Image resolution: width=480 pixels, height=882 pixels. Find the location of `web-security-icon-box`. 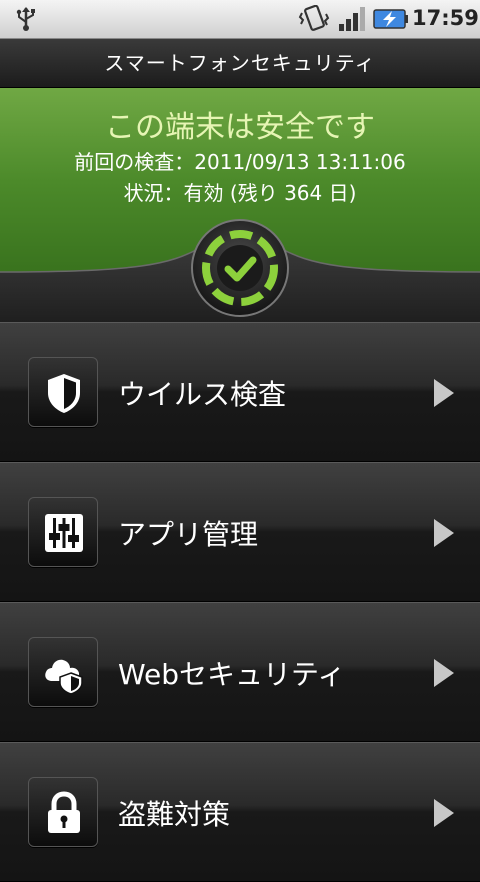

web-security-icon-box is located at coordinates (63, 672).